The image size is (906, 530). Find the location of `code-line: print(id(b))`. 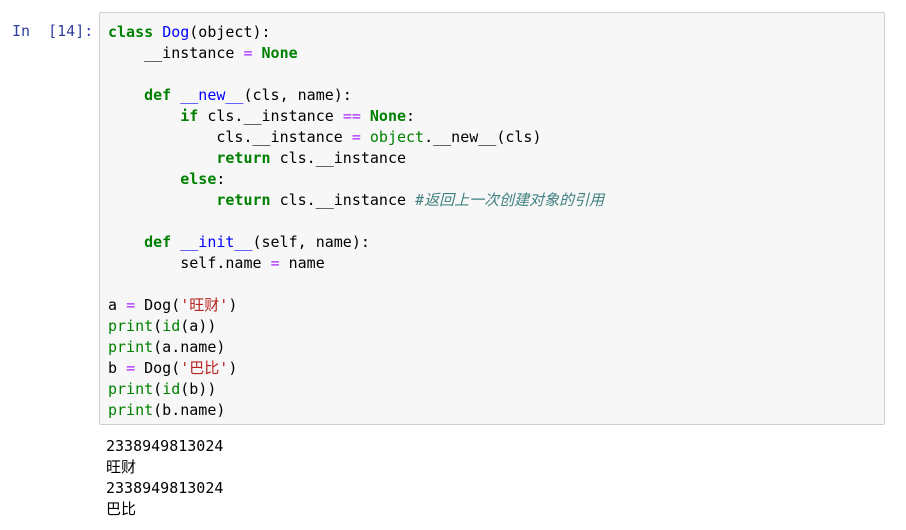

code-line: print(id(b)) is located at coordinates (162, 389).